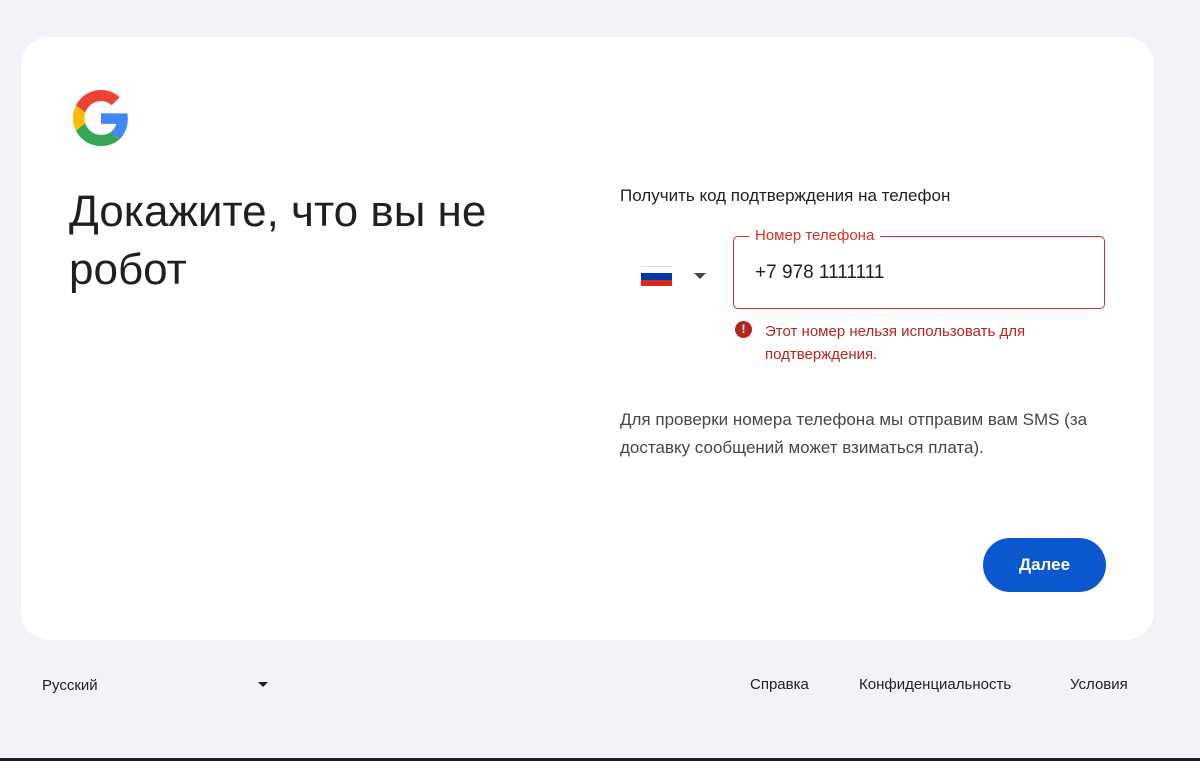 The image size is (1200, 761). Describe the element at coordinates (319, 241) in the screenshot. I see `page-title: Докажите, что вы не робот` at that location.